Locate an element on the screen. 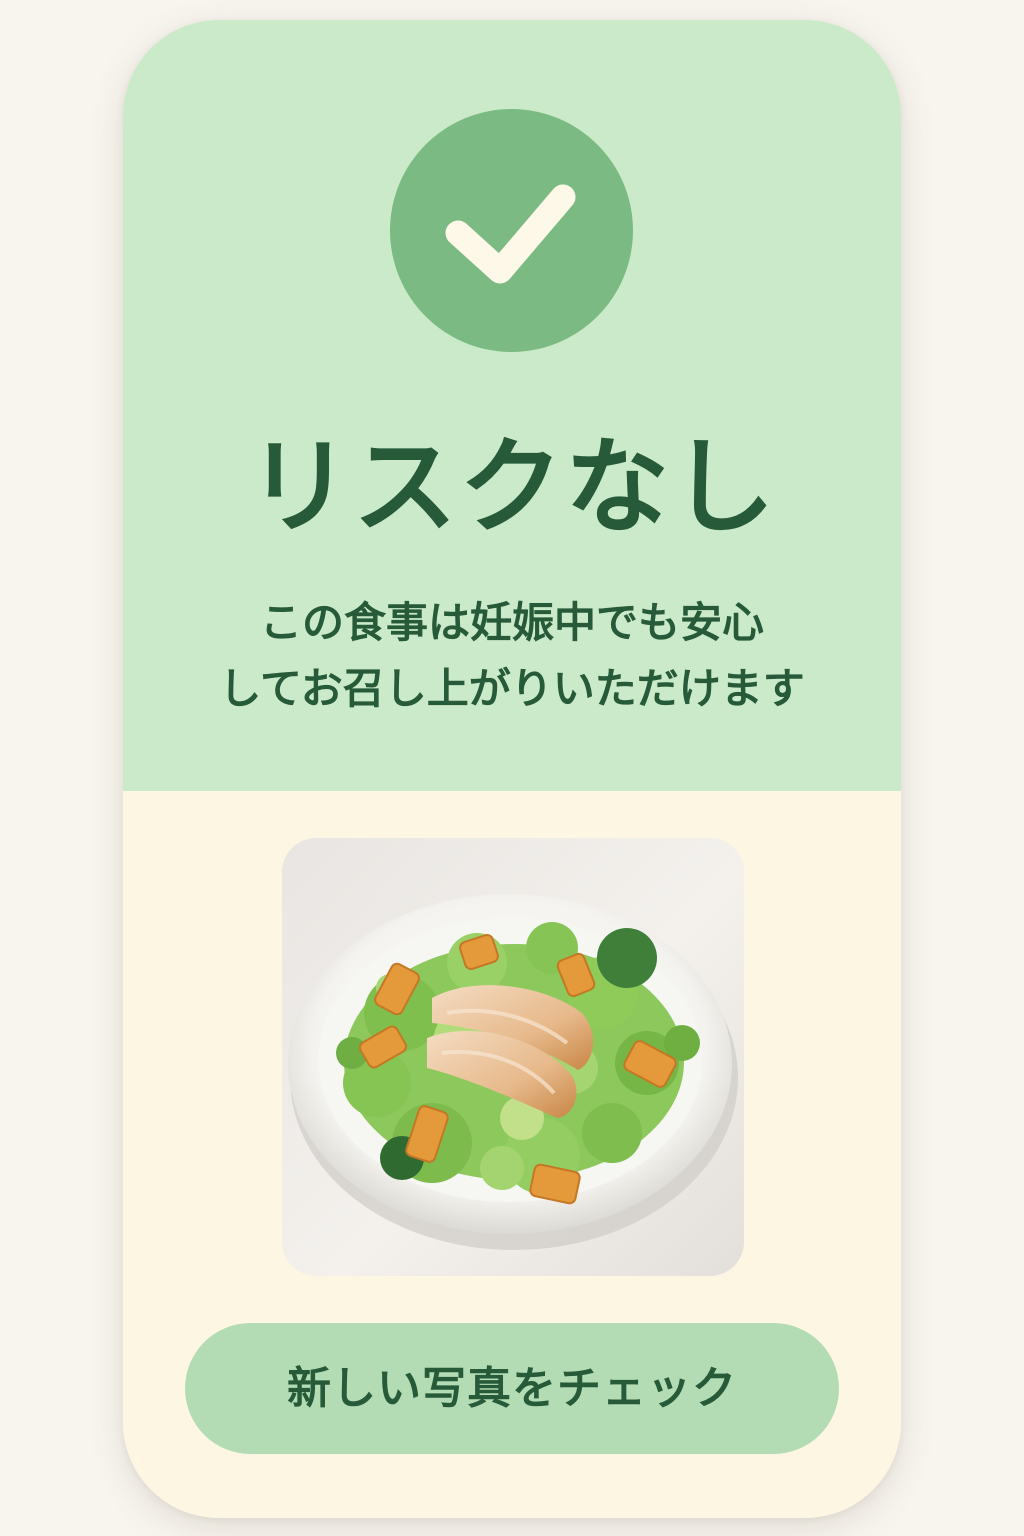 The width and height of the screenshot is (1024, 1536). check-icon is located at coordinates (510, 234).